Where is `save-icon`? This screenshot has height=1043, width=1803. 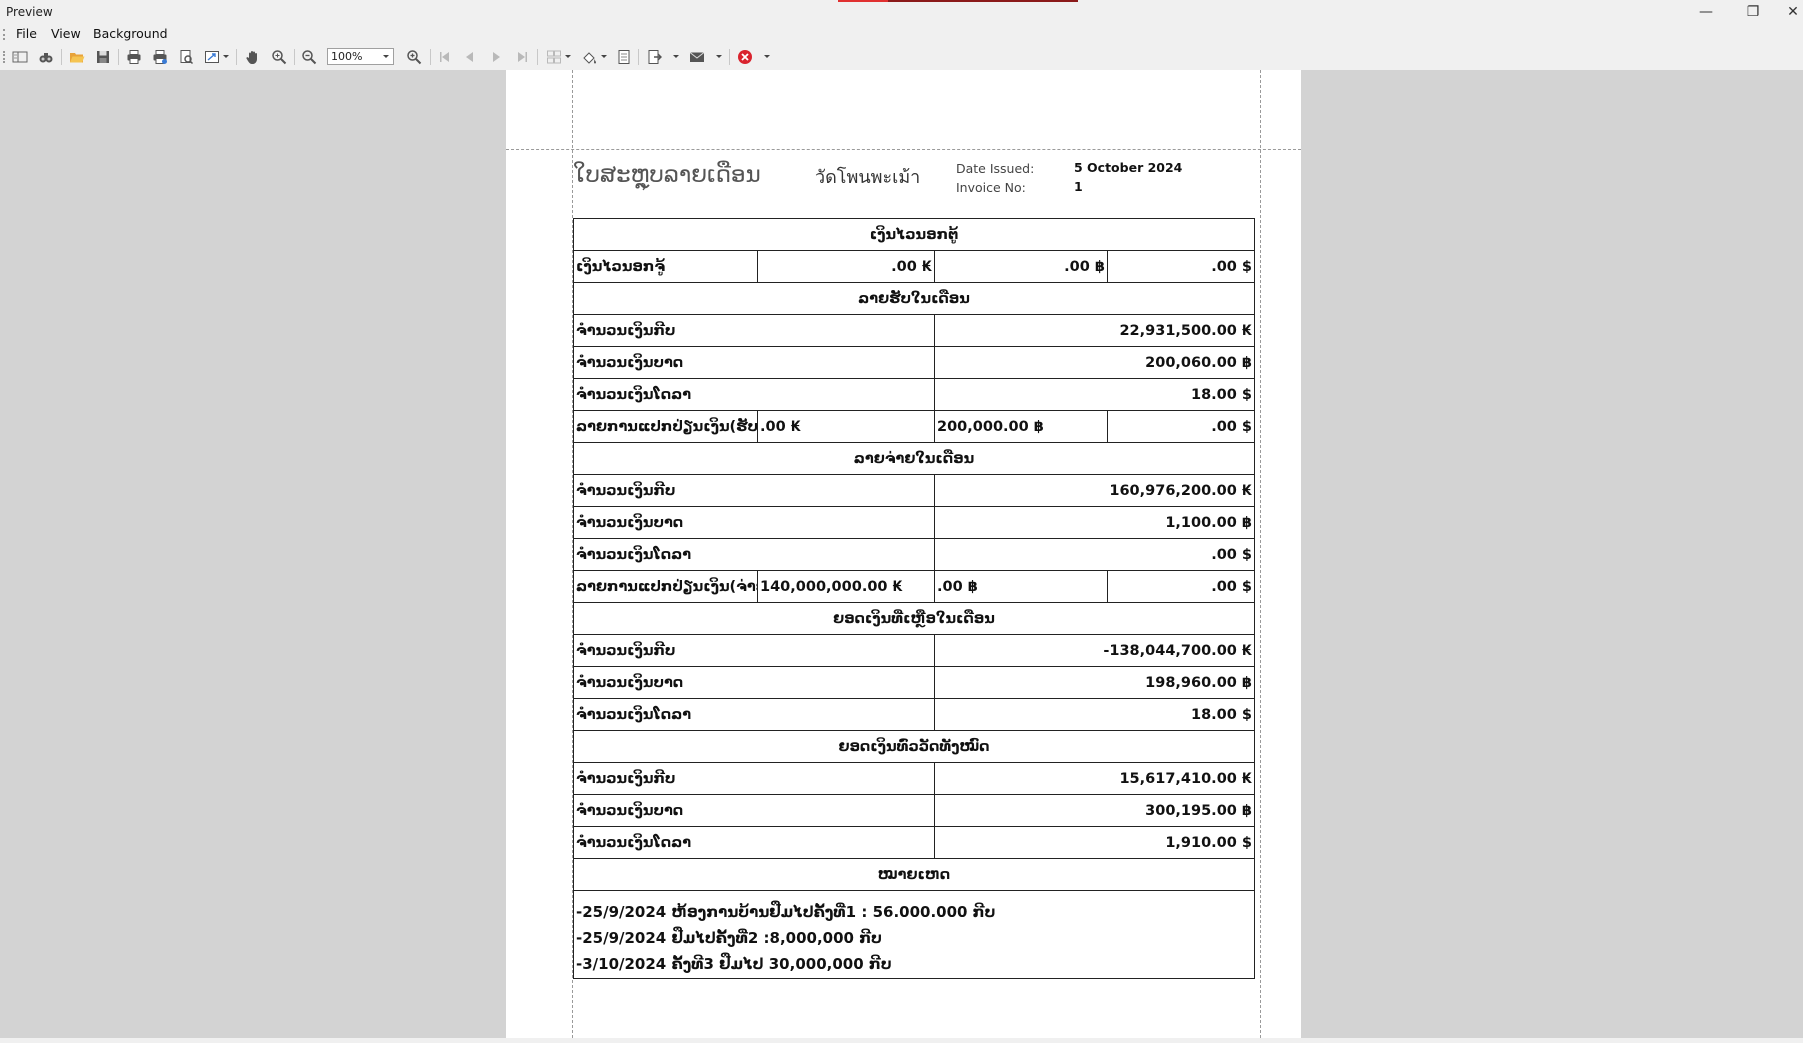
save-icon is located at coordinates (103, 57).